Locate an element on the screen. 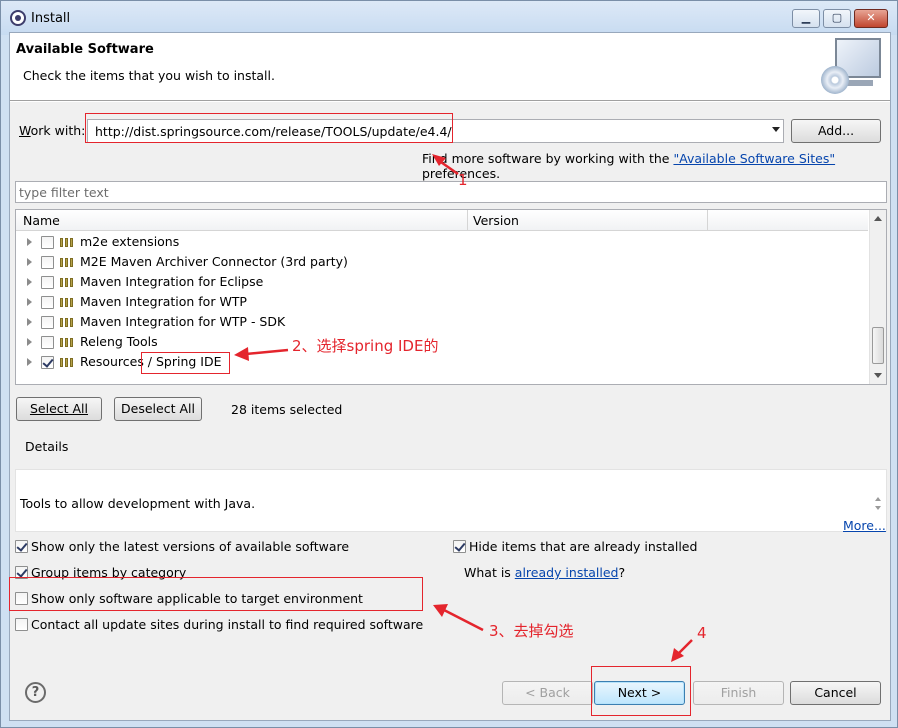  scroll-down-icon is located at coordinates (878, 375).